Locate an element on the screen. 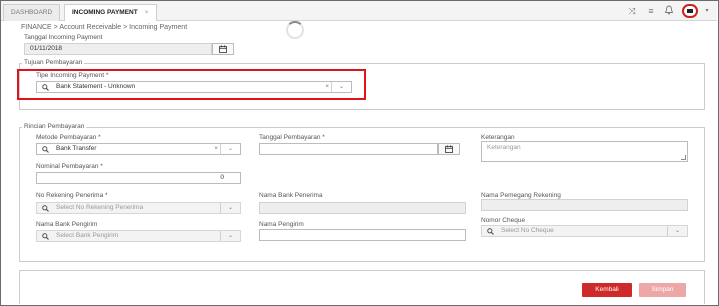 This screenshot has width=719, height=306. metode-select: Bank Transfer × ⌄ is located at coordinates (138, 149).